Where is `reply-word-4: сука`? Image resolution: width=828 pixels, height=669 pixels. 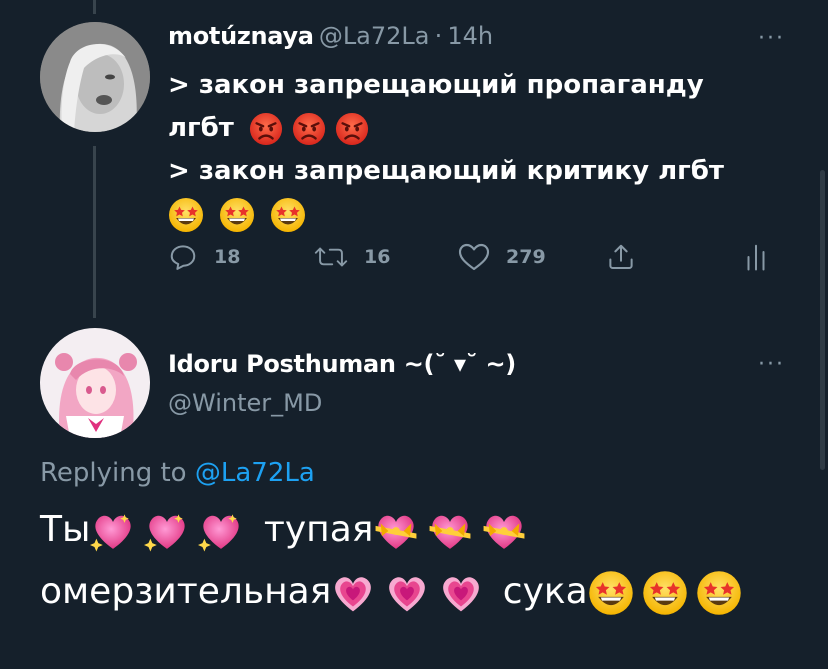 reply-word-4: сука is located at coordinates (545, 591).